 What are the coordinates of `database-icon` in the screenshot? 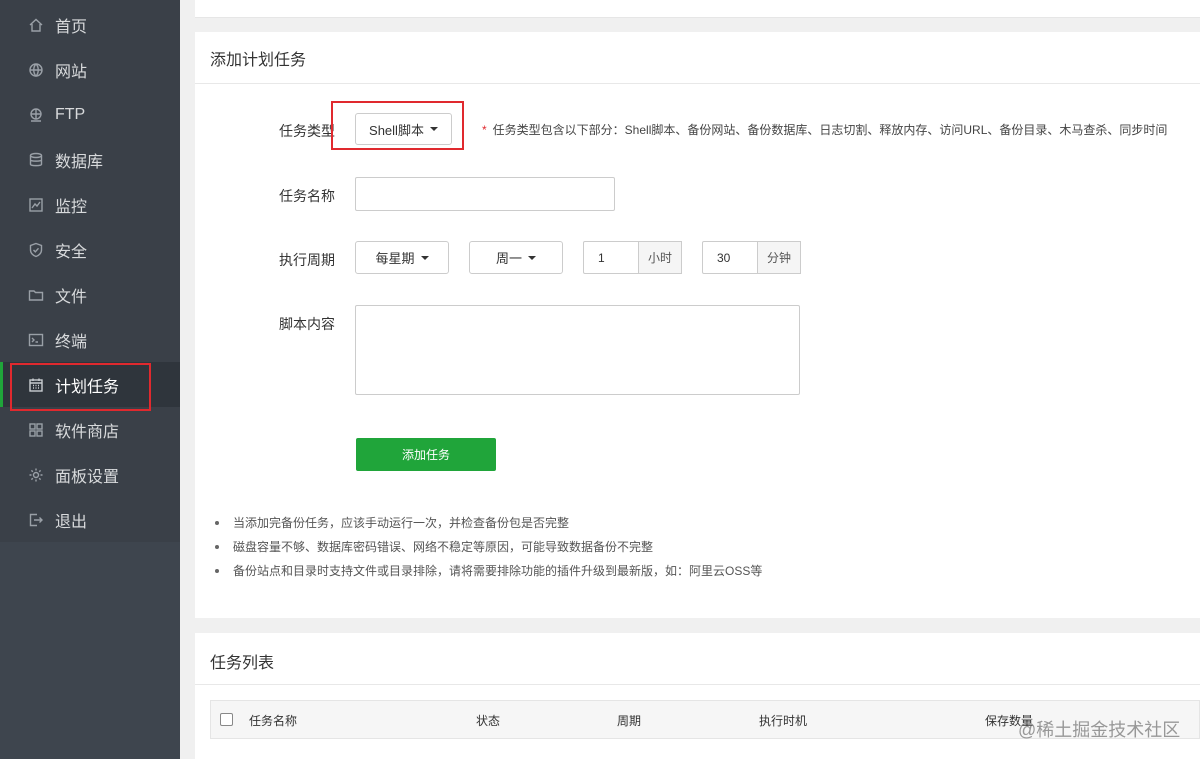 It's located at (36, 160).